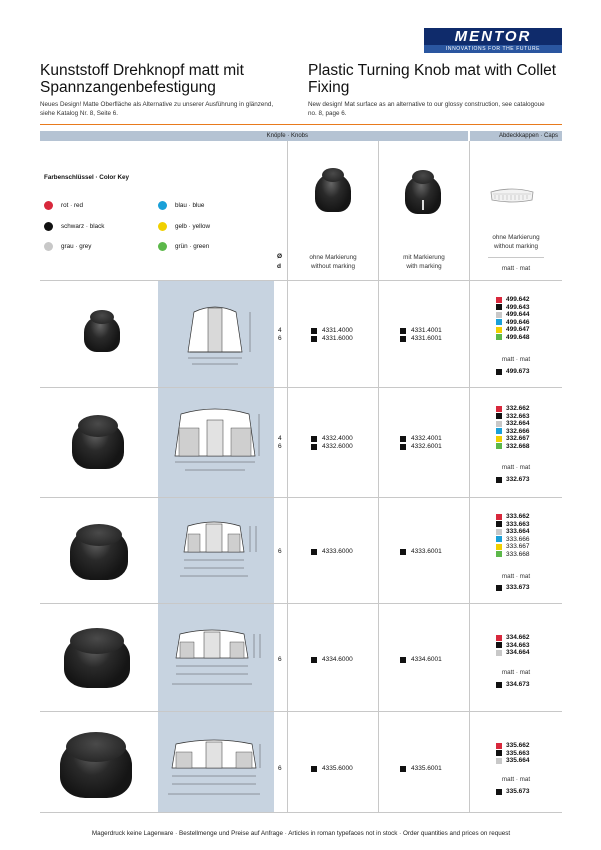 Image resolution: width=601 pixels, height=850 pixels. Describe the element at coordinates (493, 49) in the screenshot. I see `logo-tagline: INNOVATIONS FOR THE FUTURE` at that location.